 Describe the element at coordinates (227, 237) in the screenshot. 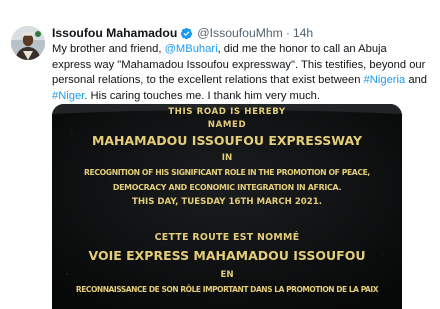

I see `plaque-line: Cette route est nommé` at that location.